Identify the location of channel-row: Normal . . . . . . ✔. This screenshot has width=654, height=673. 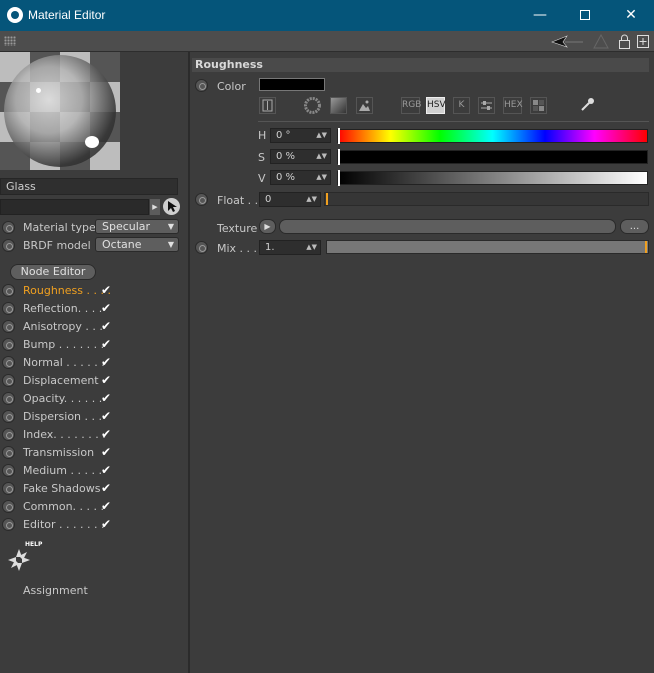
(94, 363).